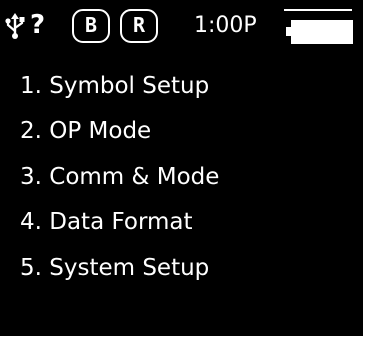 The image size is (367, 338). I want to click on badge-r-icon: R, so click(139, 26).